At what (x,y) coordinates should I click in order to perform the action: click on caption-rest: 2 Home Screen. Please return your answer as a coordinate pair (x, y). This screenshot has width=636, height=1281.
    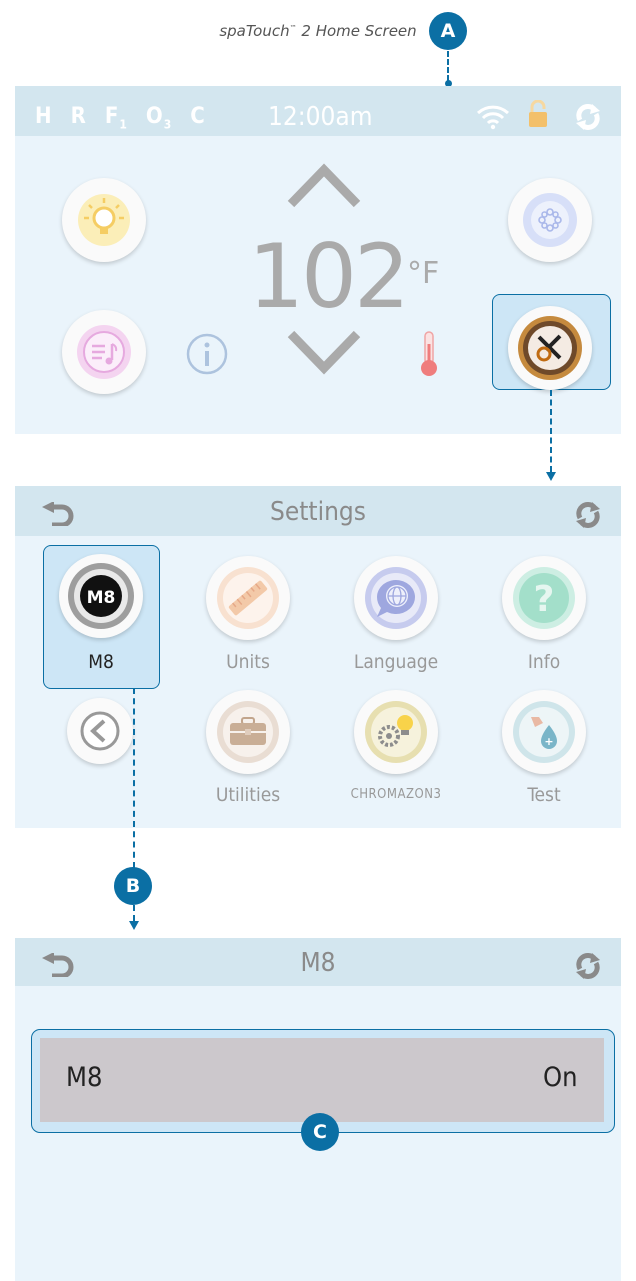
    Looking at the image, I should click on (356, 31).